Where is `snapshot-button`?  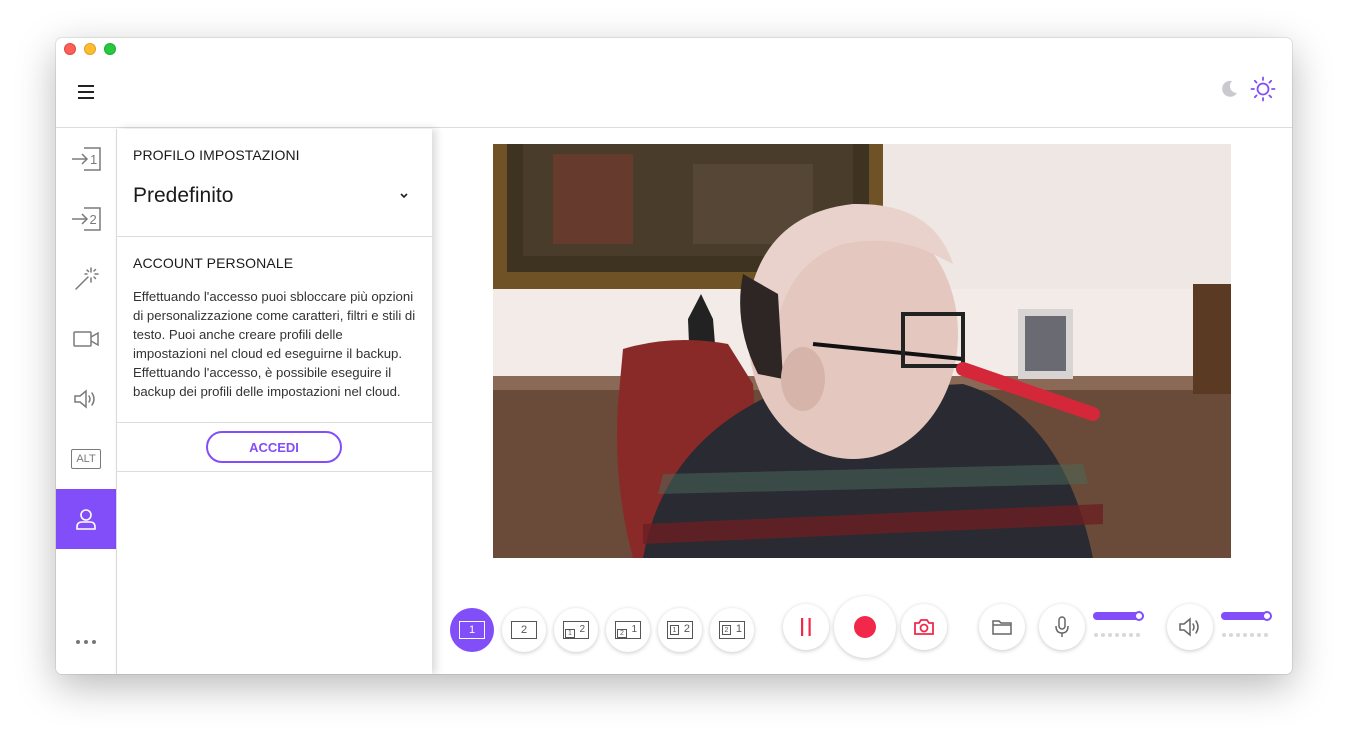 snapshot-button is located at coordinates (924, 627).